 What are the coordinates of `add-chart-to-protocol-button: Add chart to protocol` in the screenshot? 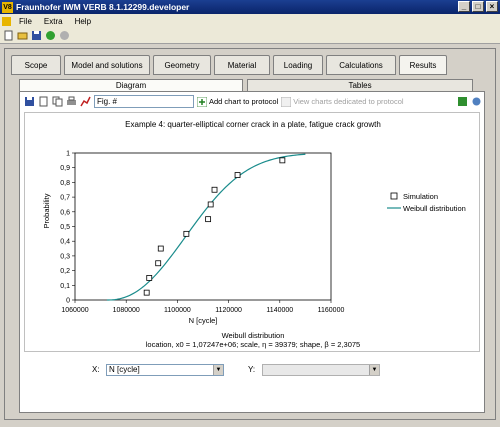 It's located at (238, 101).